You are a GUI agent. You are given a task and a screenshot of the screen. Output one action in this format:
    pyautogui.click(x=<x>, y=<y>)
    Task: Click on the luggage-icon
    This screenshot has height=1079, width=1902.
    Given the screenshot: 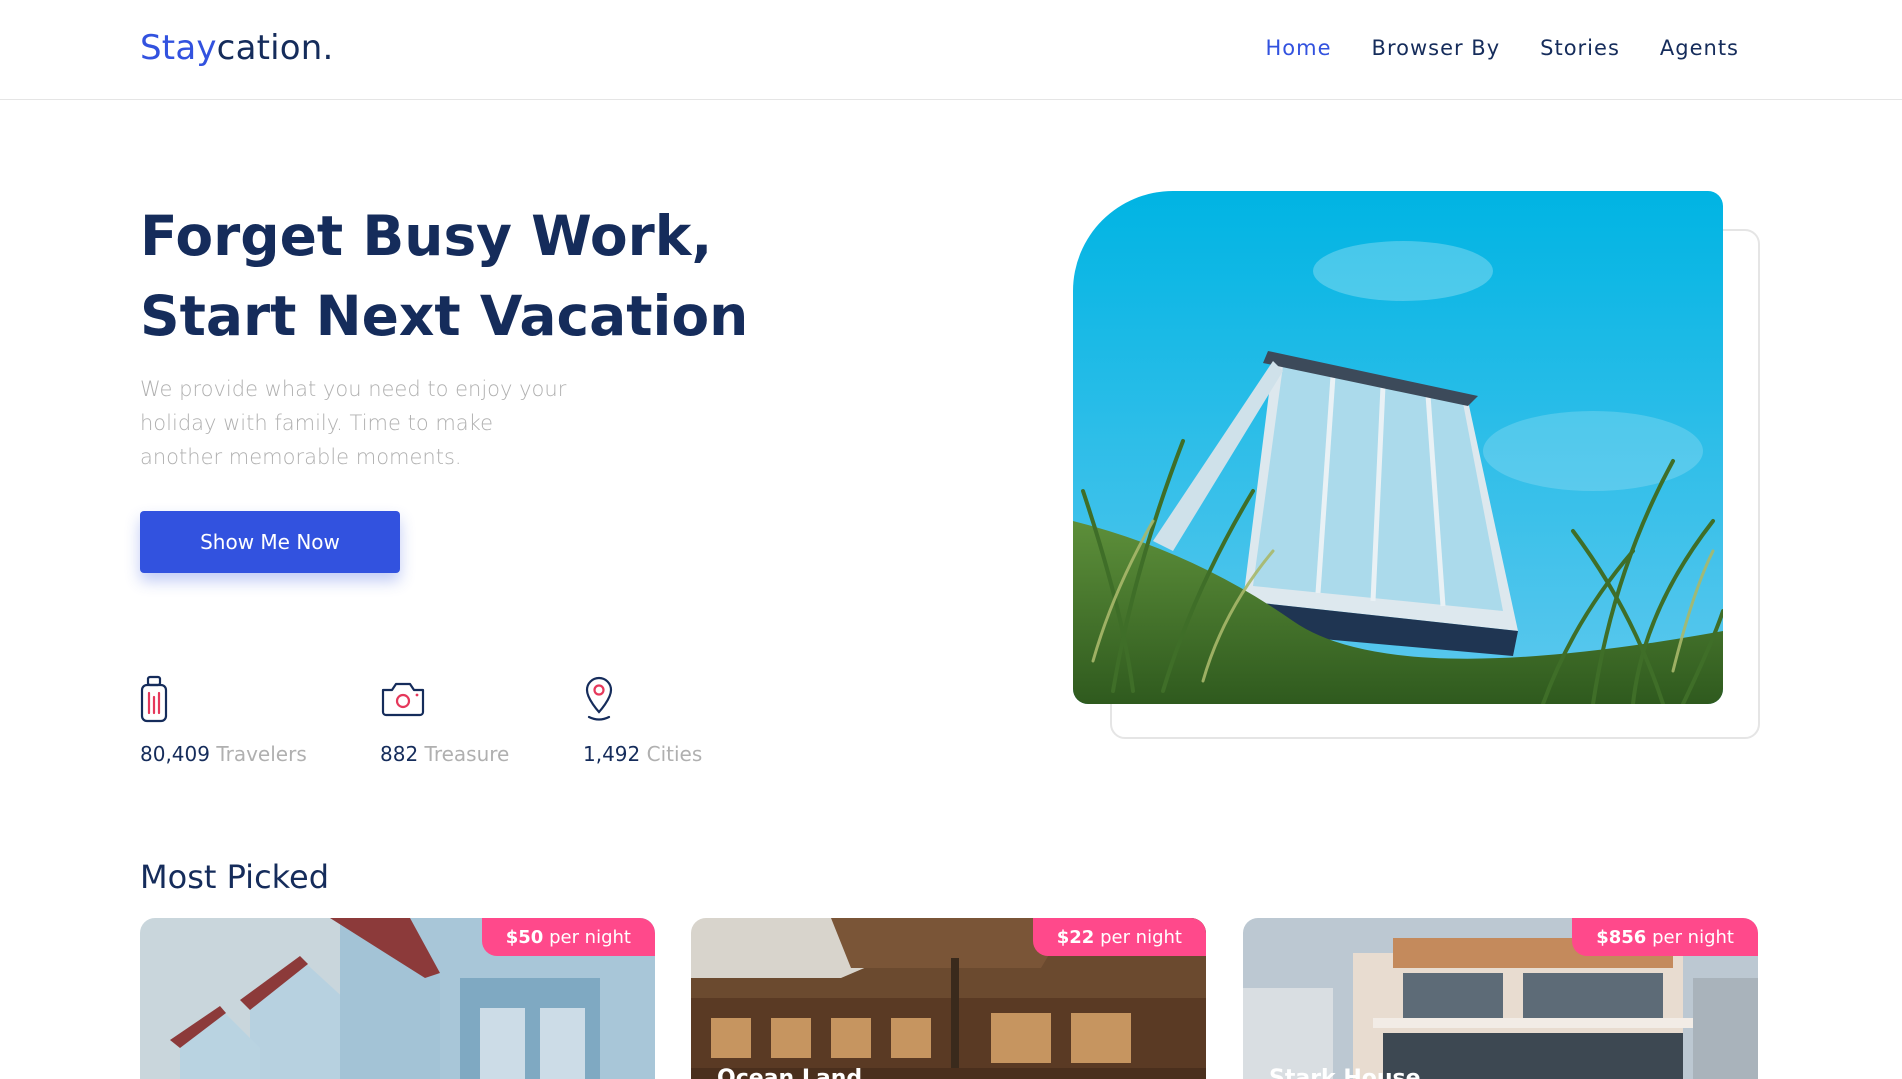 What is the action you would take?
    pyautogui.click(x=223, y=700)
    